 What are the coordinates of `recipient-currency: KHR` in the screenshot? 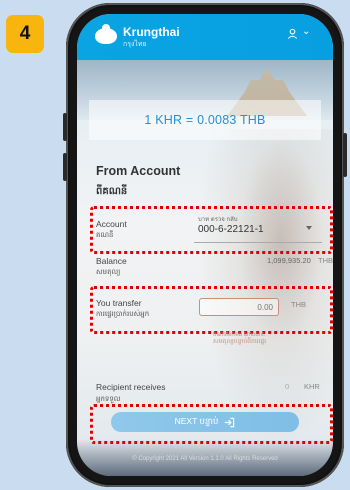 It's located at (312, 386).